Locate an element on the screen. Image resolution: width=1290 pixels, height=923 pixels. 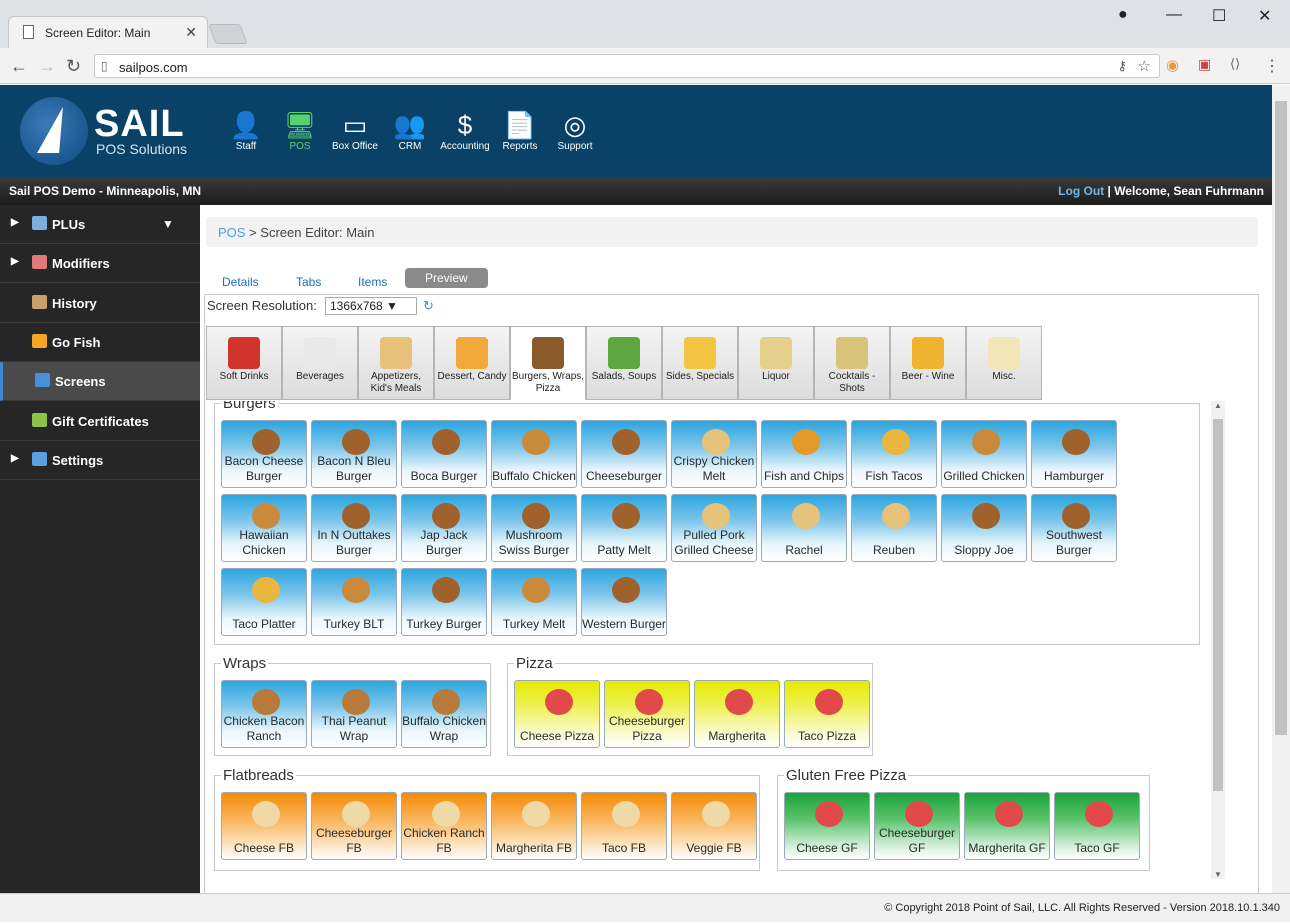
item-button: Fish Tacos is located at coordinates (894, 454).